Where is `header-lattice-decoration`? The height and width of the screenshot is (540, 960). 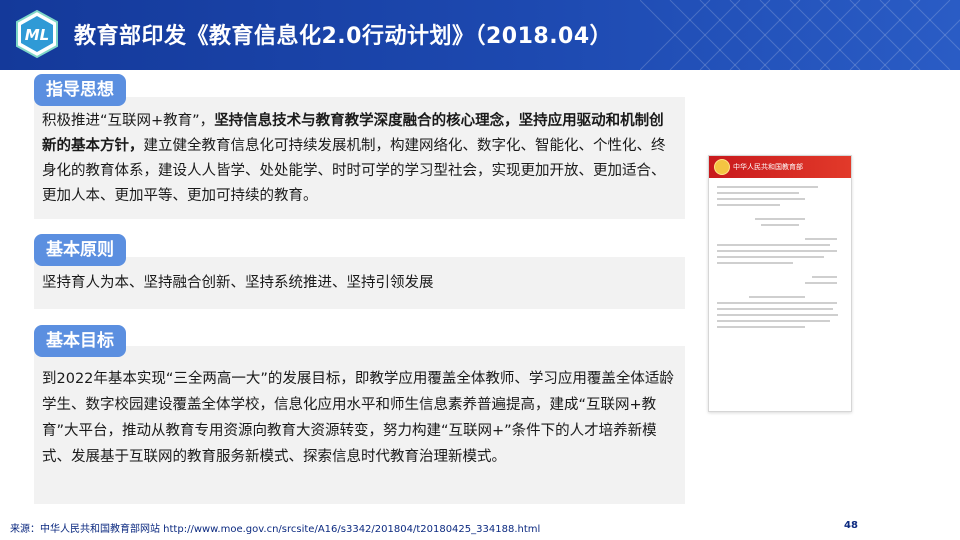
header-lattice-decoration is located at coordinates (800, 35).